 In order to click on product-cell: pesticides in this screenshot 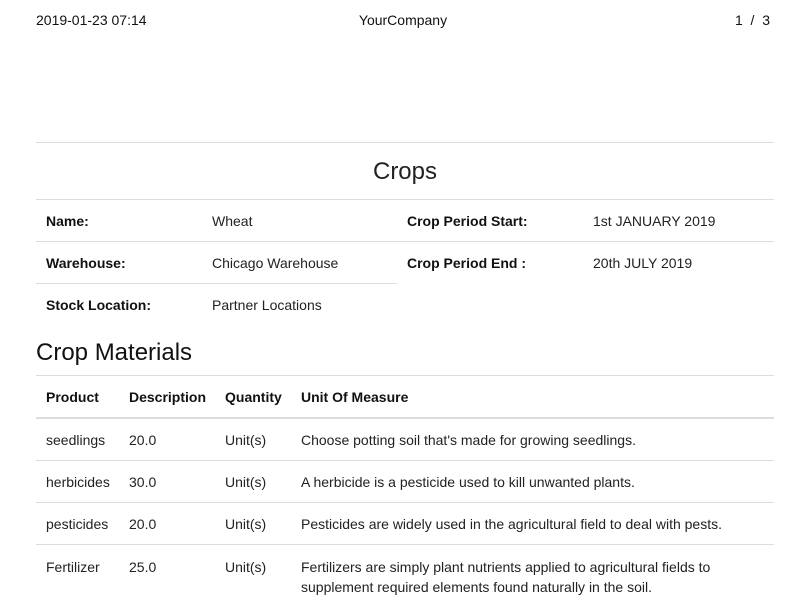, I will do `click(77, 523)`.